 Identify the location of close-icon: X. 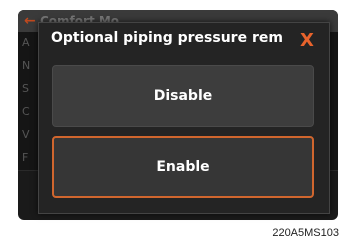
(307, 41).